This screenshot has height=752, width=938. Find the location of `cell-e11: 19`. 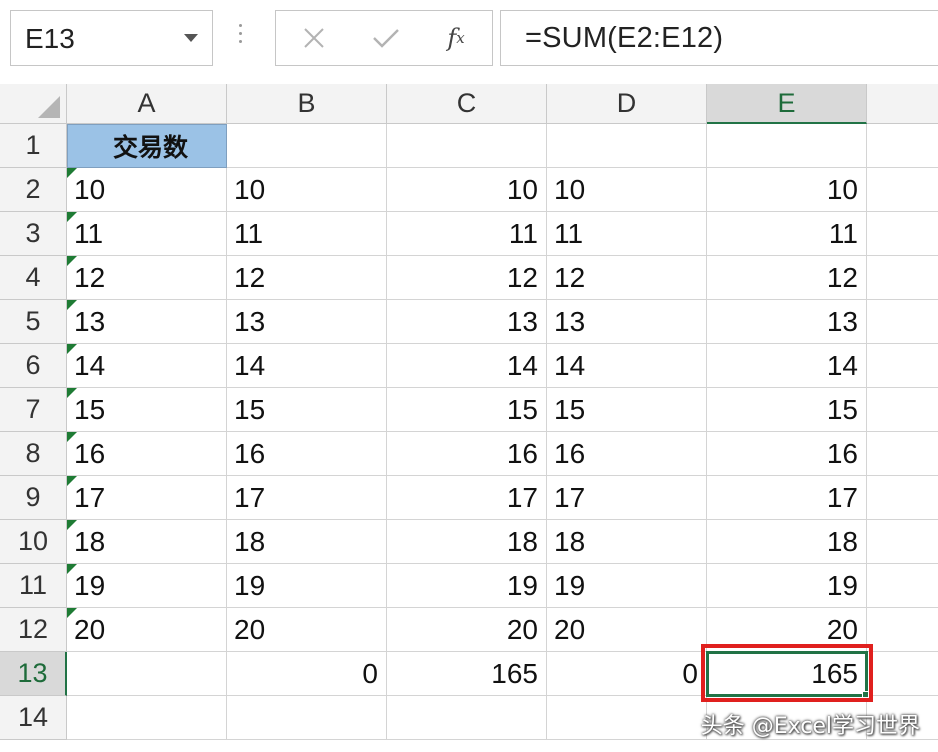

cell-e11: 19 is located at coordinates (787, 586).